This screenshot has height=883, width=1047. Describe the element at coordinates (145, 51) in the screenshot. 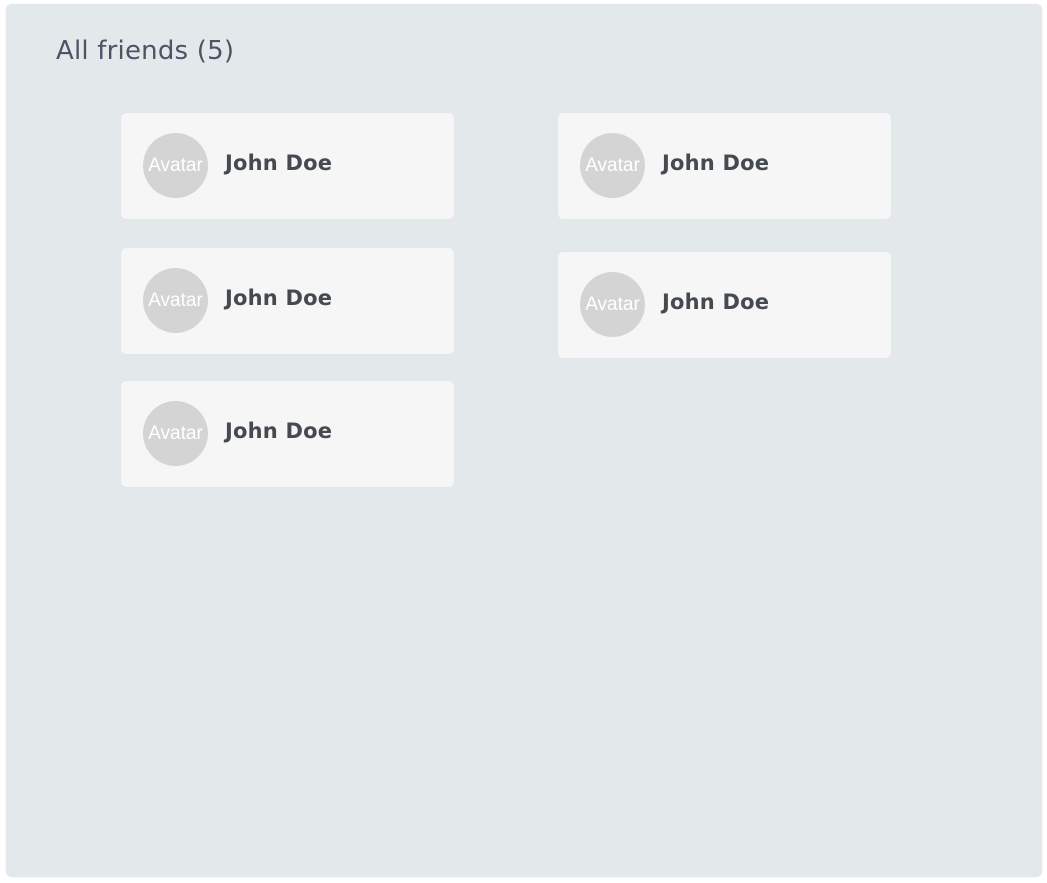

I see `page-title: All friends (5)` at that location.